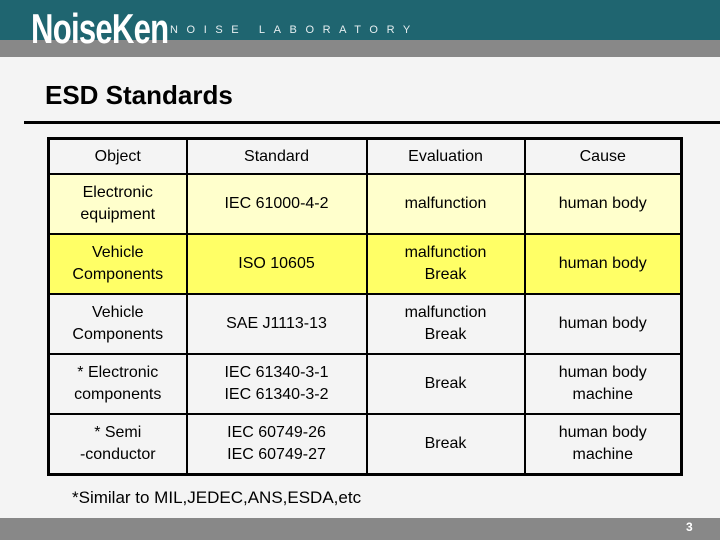 This screenshot has height=540, width=720. Describe the element at coordinates (117, 384) in the screenshot. I see `cell-object: * Electronic components` at that location.